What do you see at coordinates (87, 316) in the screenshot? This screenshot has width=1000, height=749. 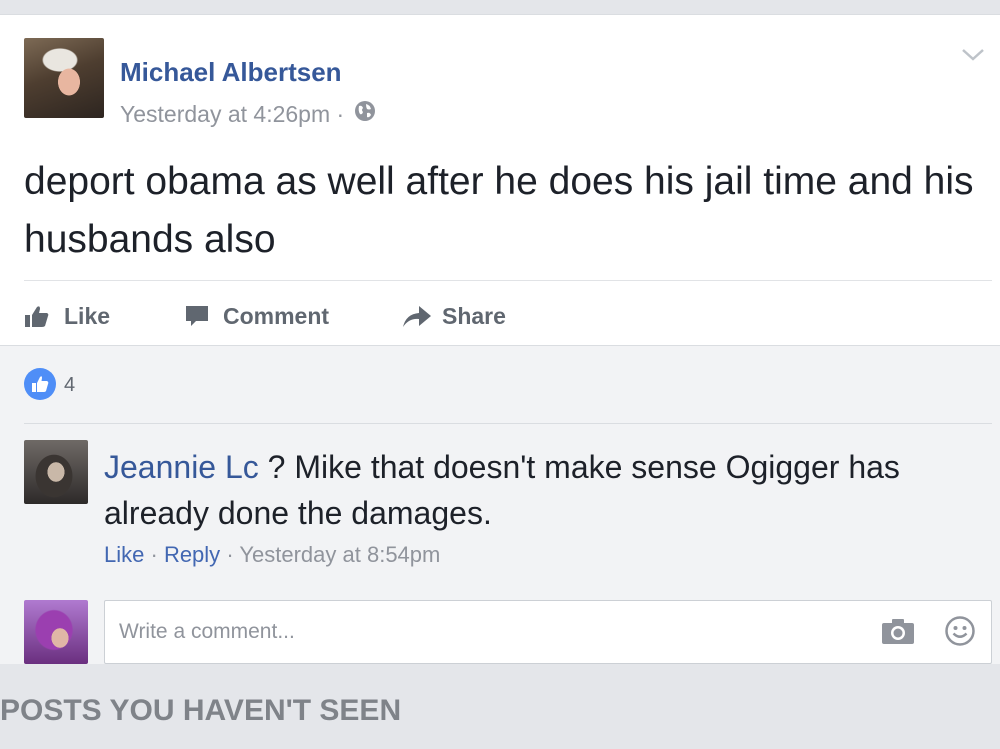 I see `like-label: Like` at bounding box center [87, 316].